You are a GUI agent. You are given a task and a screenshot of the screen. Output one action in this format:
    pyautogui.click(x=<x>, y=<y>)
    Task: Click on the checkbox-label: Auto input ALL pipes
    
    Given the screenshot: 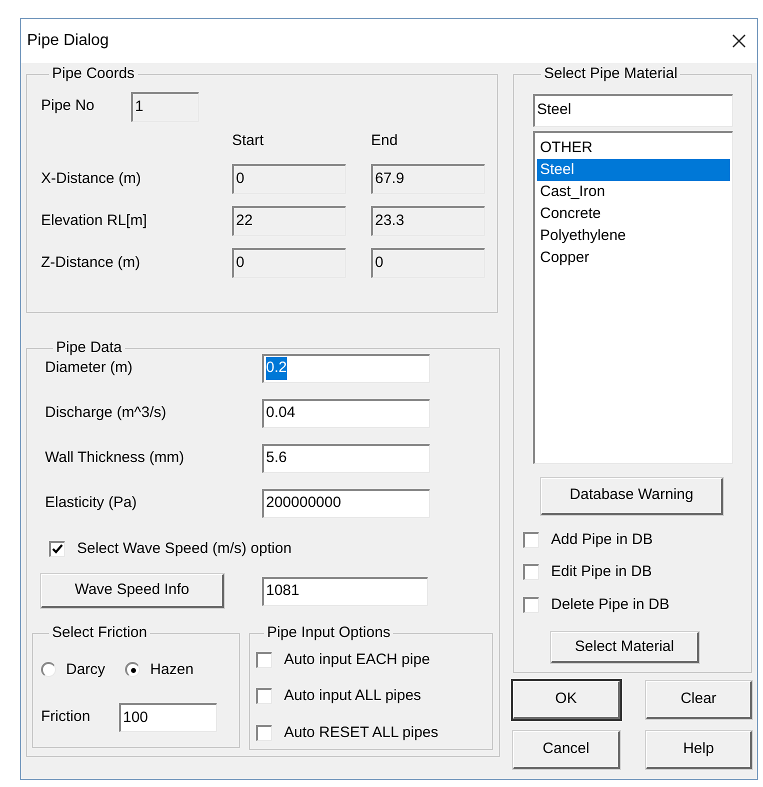 What is the action you would take?
    pyautogui.click(x=353, y=696)
    